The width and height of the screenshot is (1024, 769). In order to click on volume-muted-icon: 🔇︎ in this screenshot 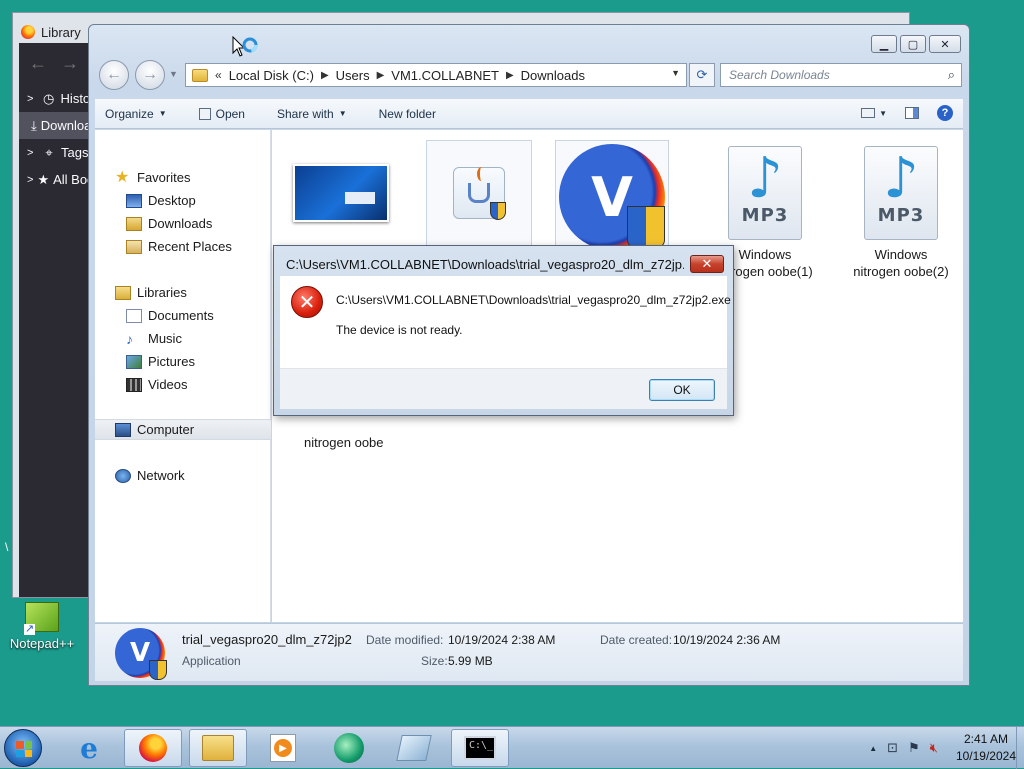, I will do `click(934, 748)`.